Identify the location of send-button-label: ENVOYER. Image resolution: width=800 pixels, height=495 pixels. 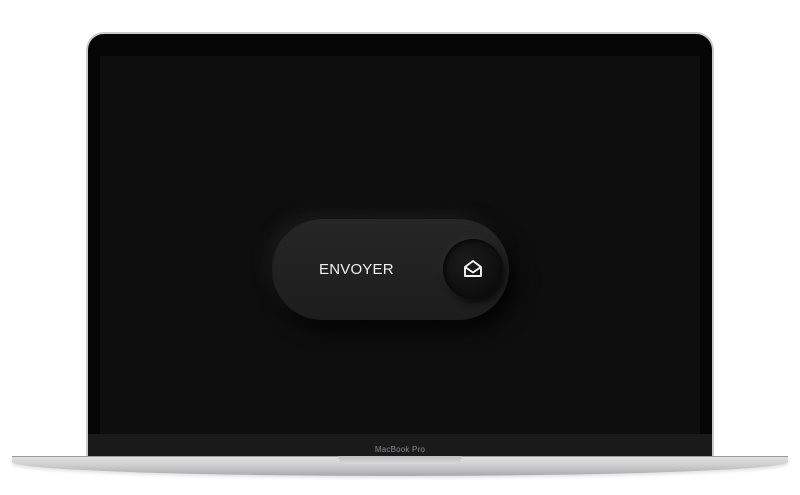
(356, 269).